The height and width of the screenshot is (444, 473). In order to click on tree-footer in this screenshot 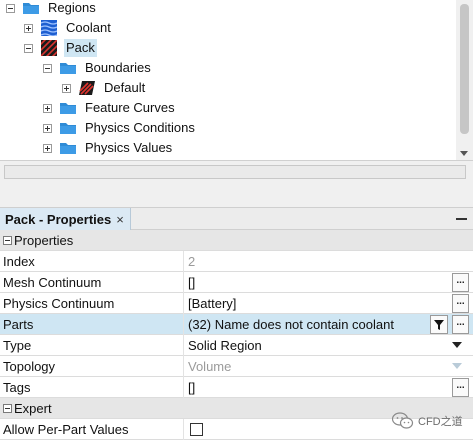, I will do `click(236, 183)`.